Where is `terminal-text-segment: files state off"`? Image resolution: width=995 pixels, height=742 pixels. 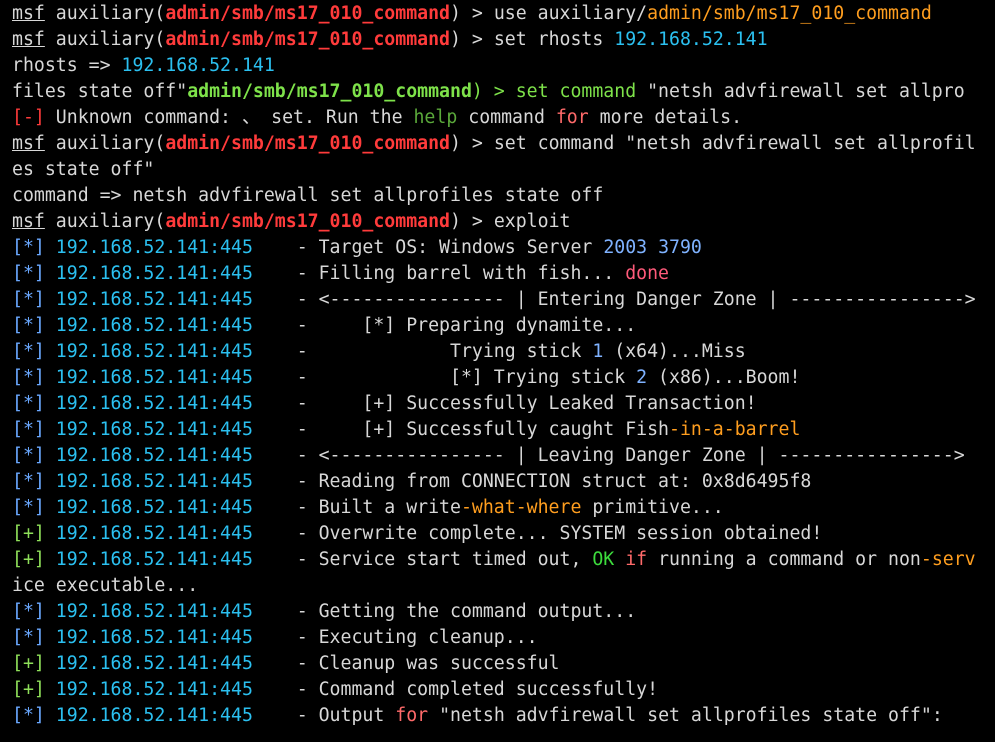
terminal-text-segment: files state off" is located at coordinates (100, 91).